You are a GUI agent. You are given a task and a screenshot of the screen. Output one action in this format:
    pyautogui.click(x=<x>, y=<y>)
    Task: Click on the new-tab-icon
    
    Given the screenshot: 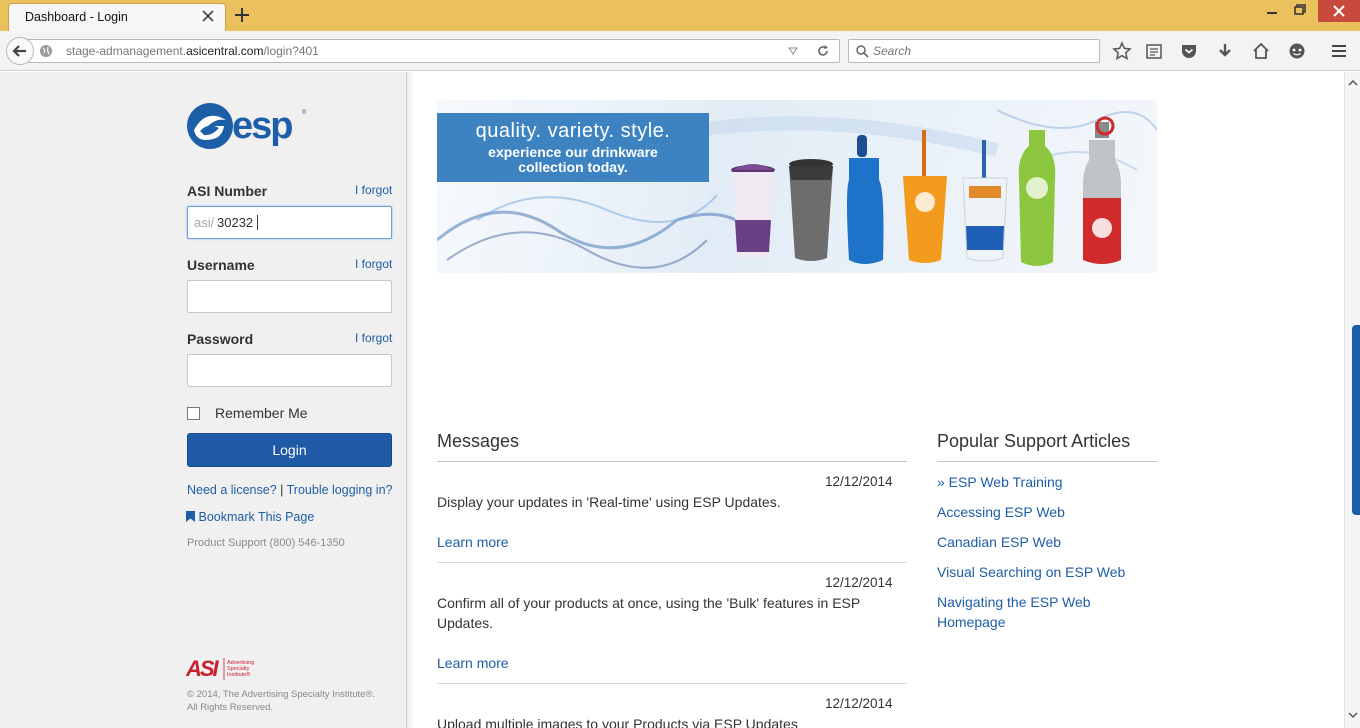 What is the action you would take?
    pyautogui.click(x=242, y=15)
    